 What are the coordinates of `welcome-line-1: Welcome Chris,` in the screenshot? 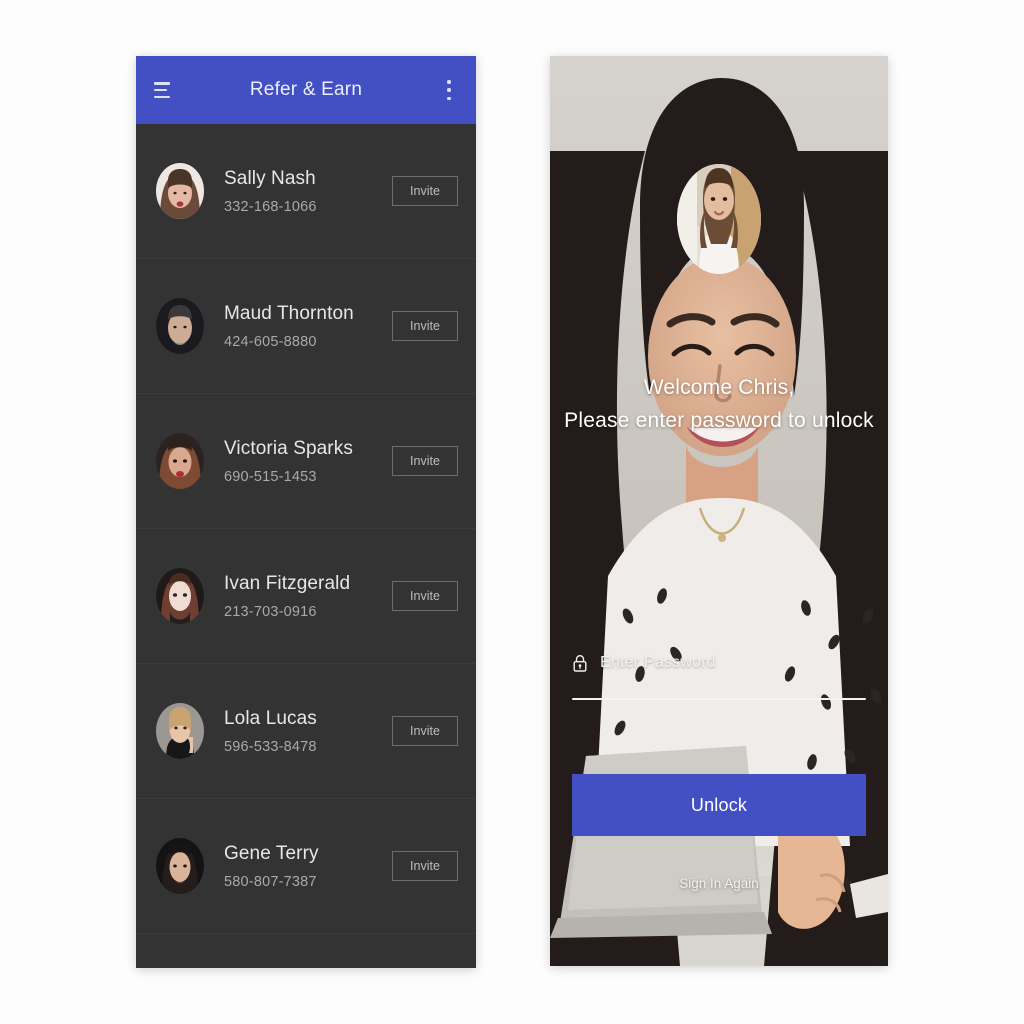 It's located at (719, 387).